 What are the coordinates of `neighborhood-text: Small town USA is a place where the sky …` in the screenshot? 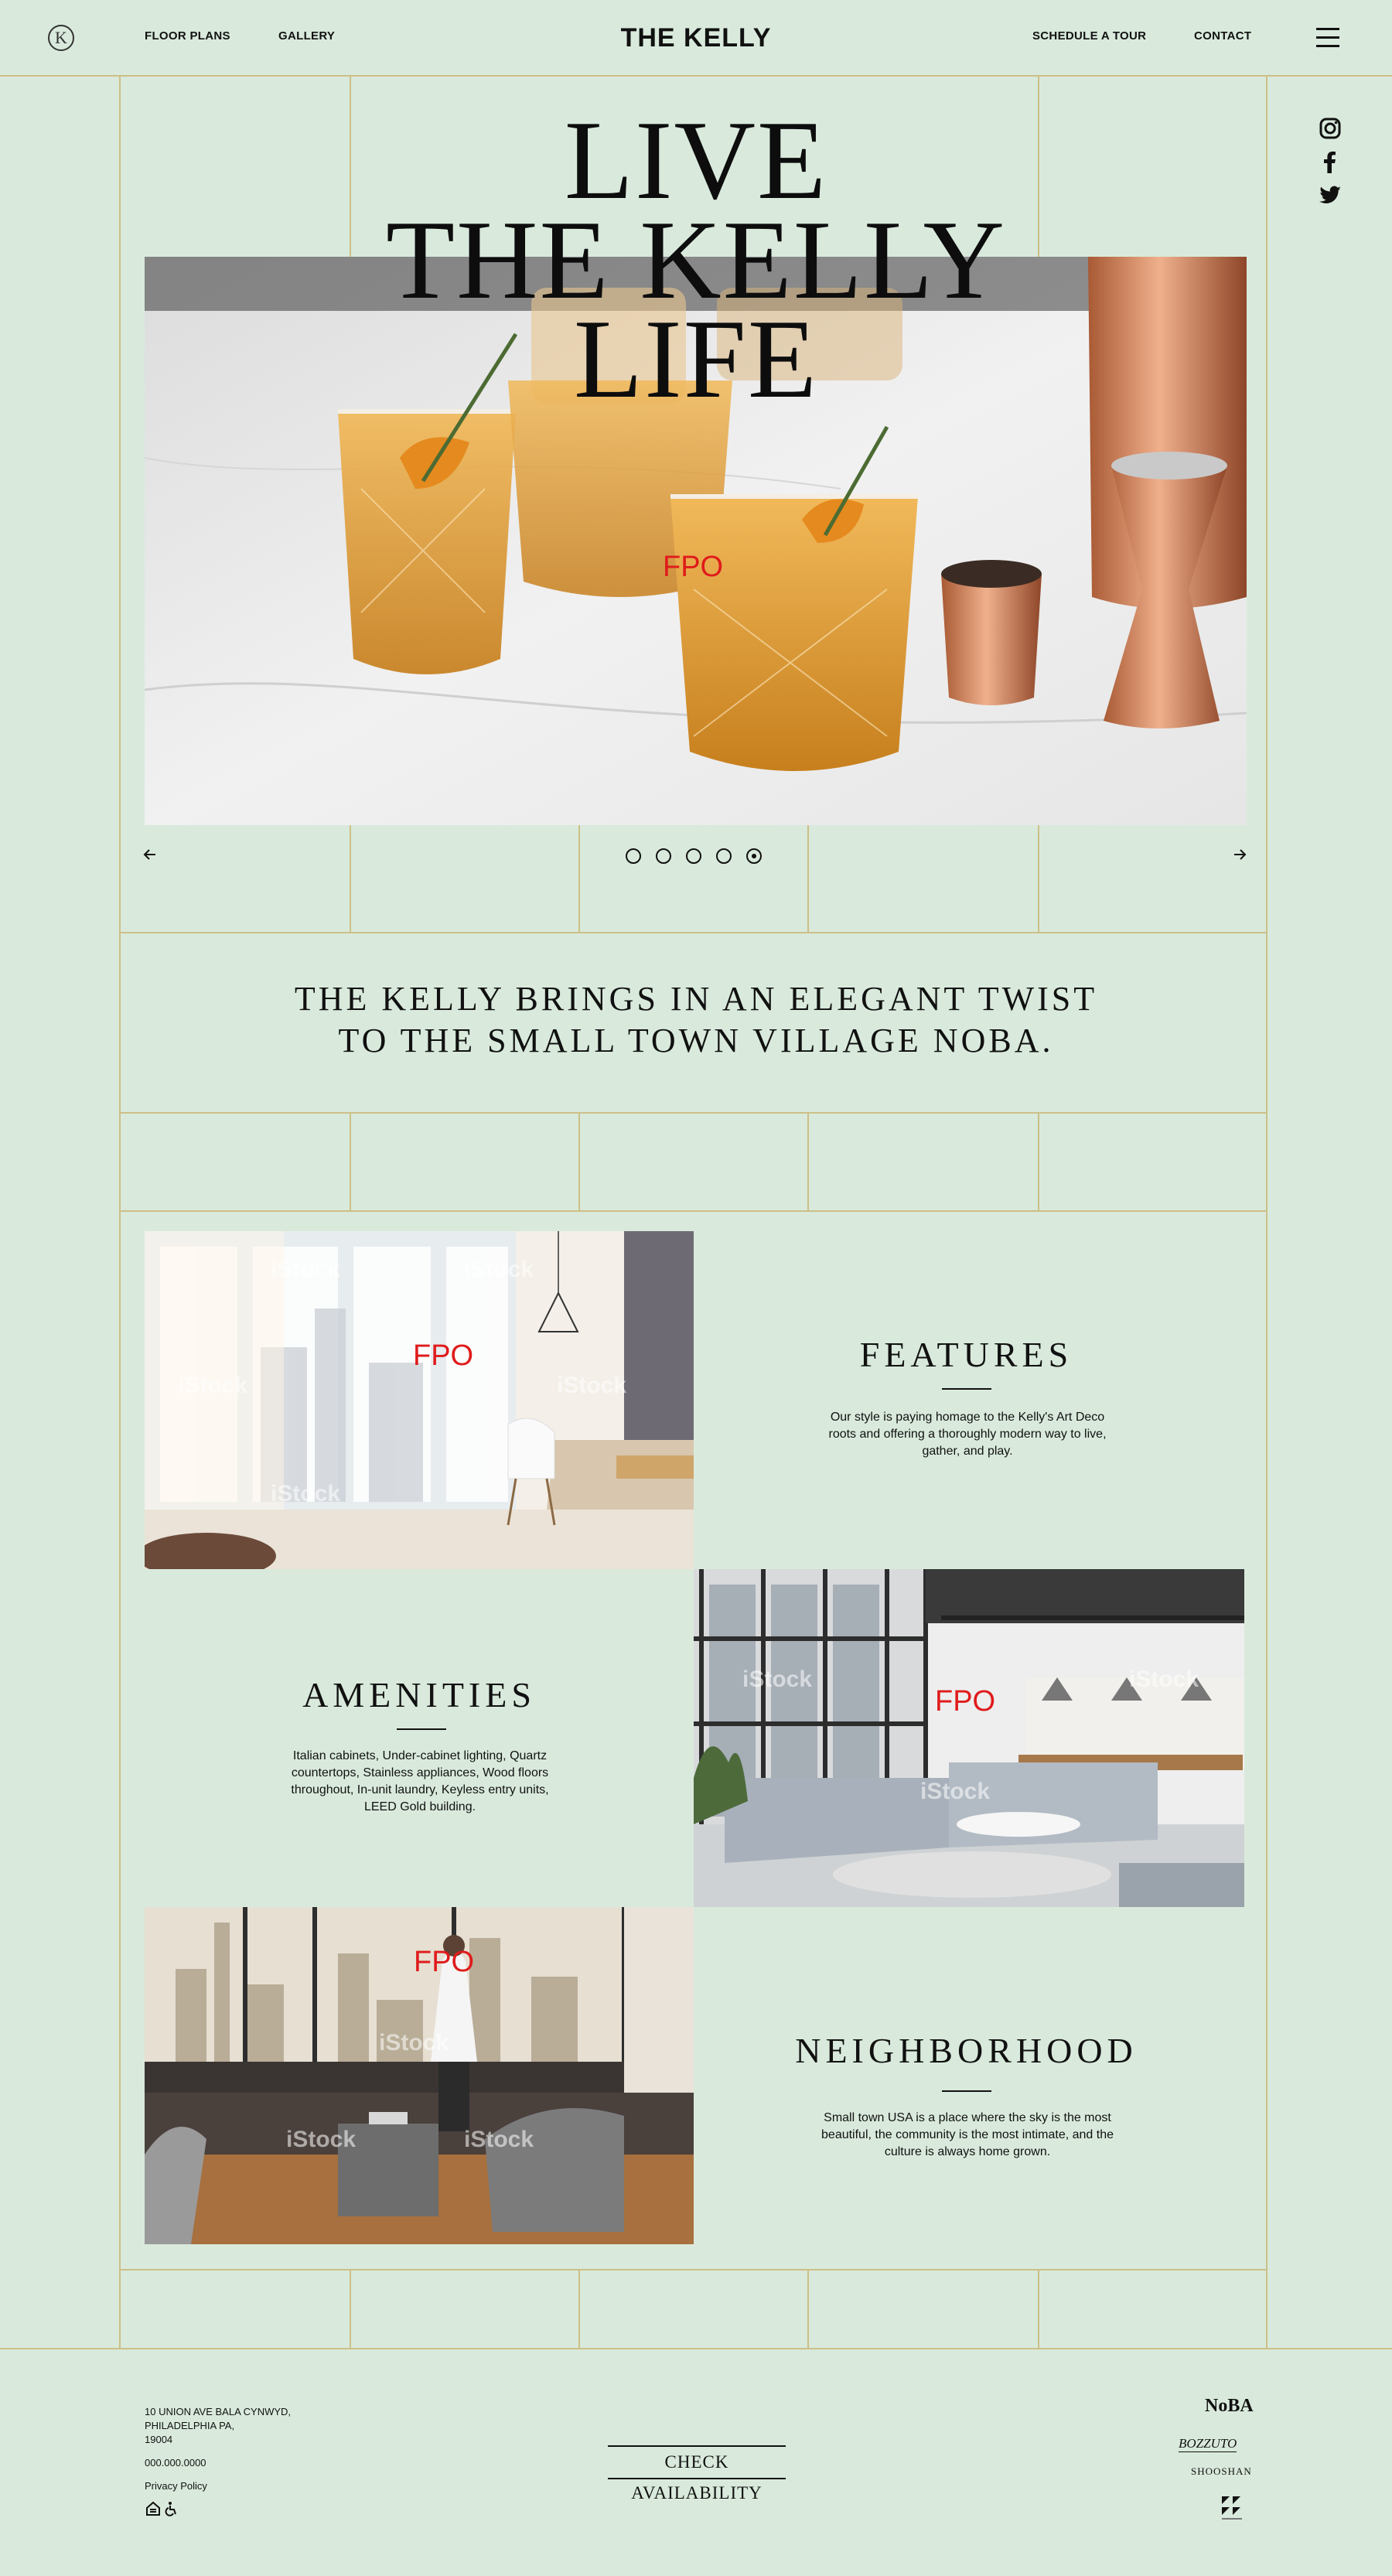 It's located at (967, 2134).